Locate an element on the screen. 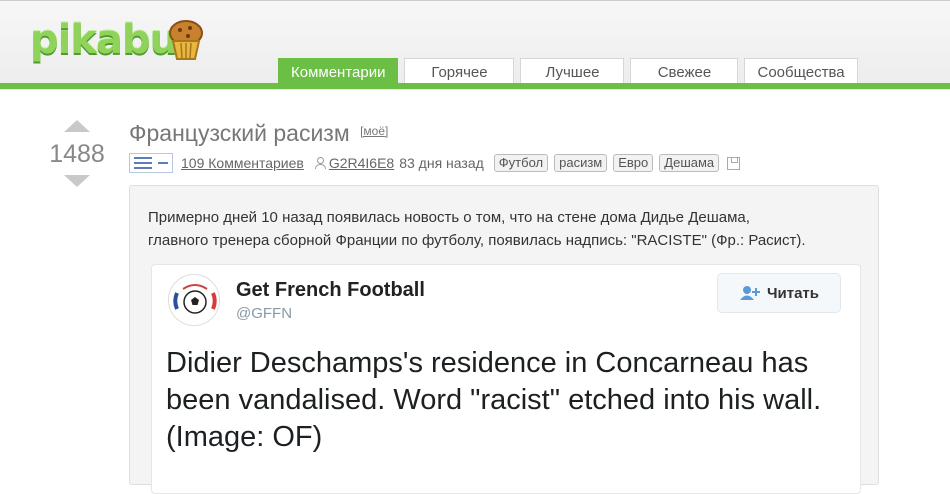 Image resolution: width=950 pixels, height=494 pixels. tab-communities: Сообщества is located at coordinates (801, 71).